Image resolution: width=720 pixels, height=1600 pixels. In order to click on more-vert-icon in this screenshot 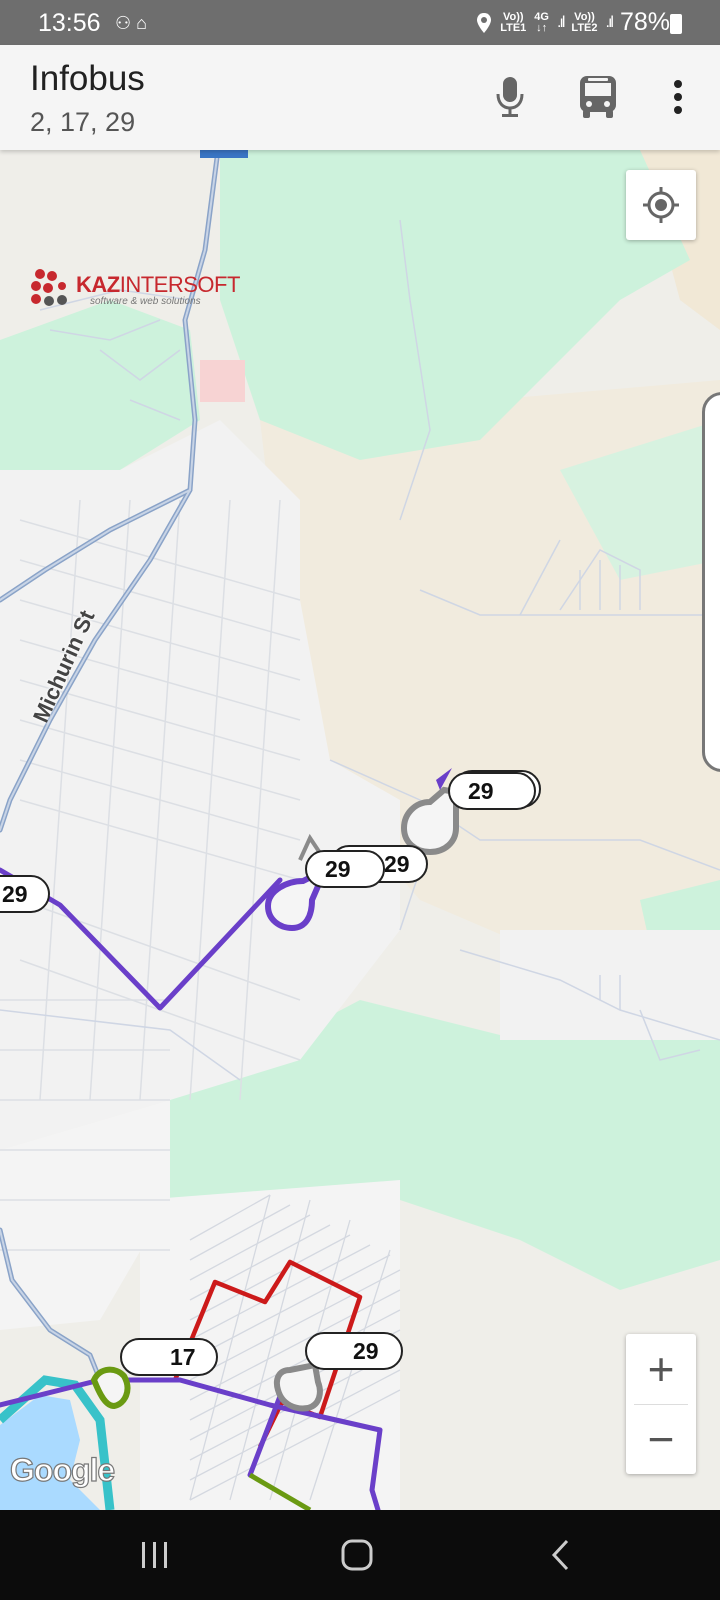, I will do `click(678, 97)`.